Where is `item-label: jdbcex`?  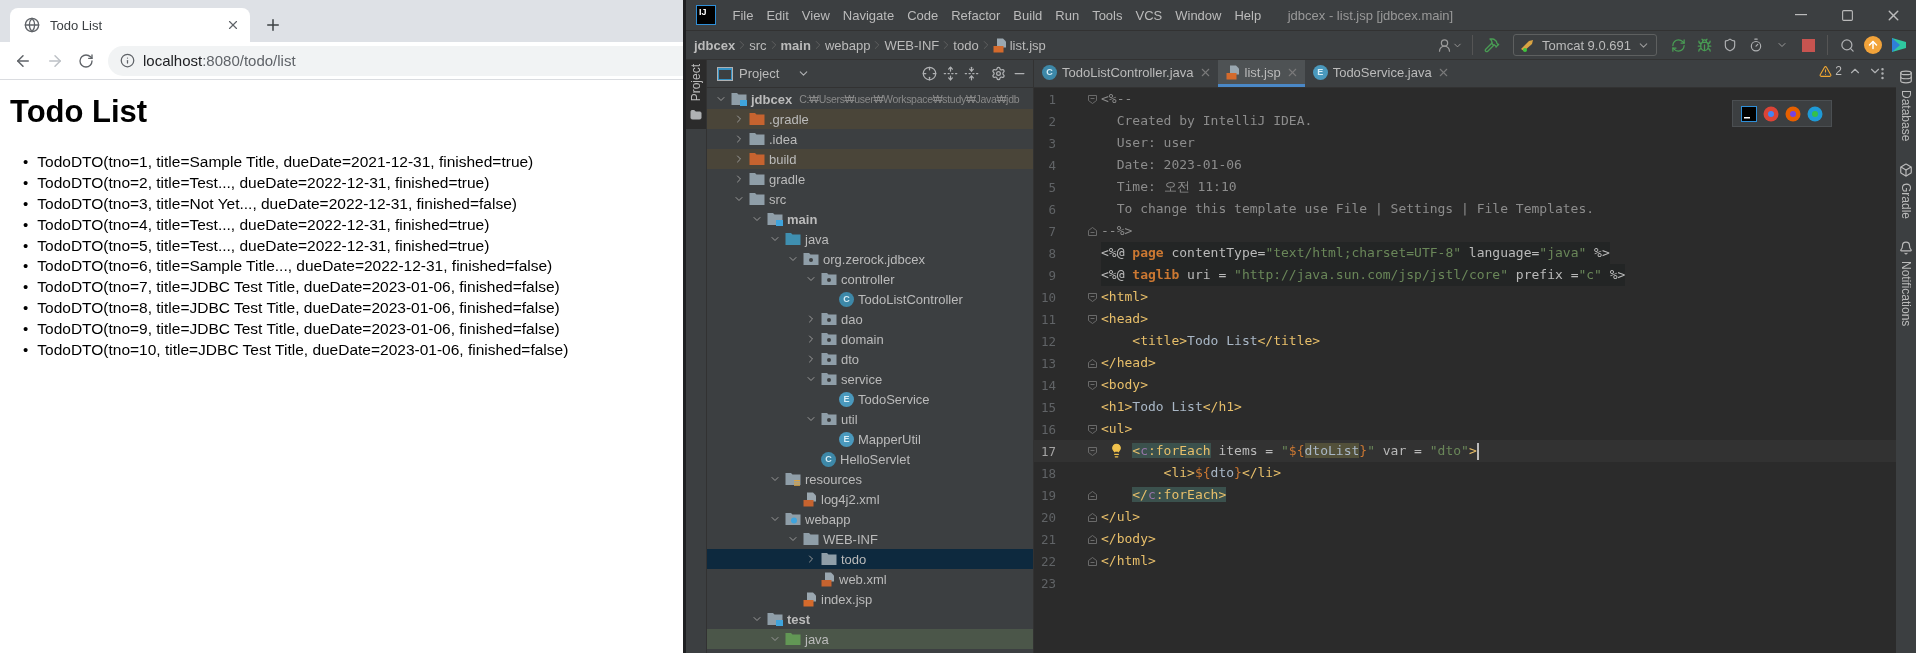
item-label: jdbcex is located at coordinates (772, 99).